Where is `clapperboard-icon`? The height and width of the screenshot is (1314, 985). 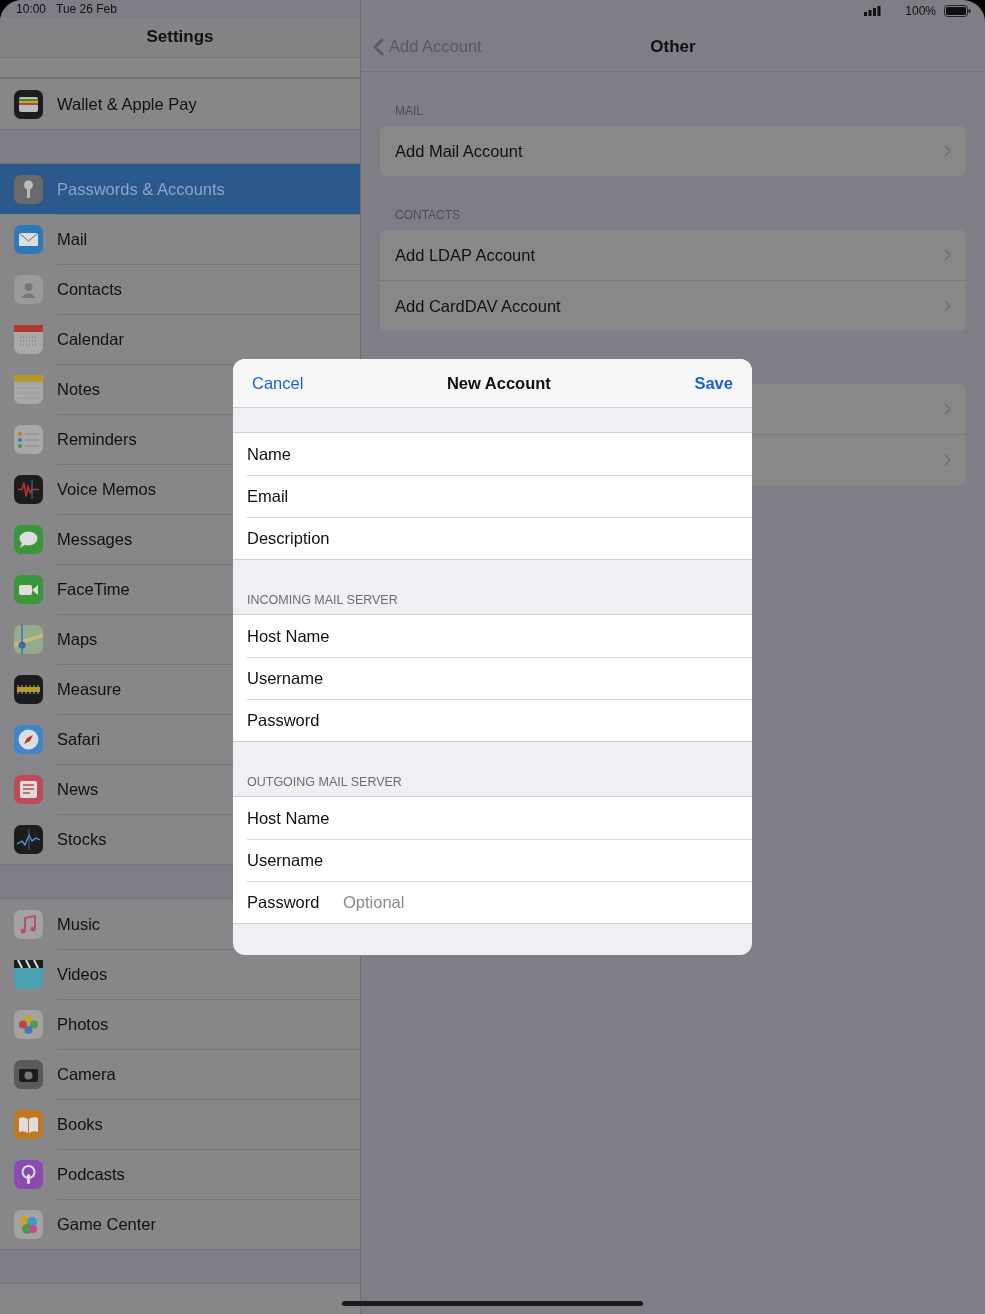 clapperboard-icon is located at coordinates (28, 974).